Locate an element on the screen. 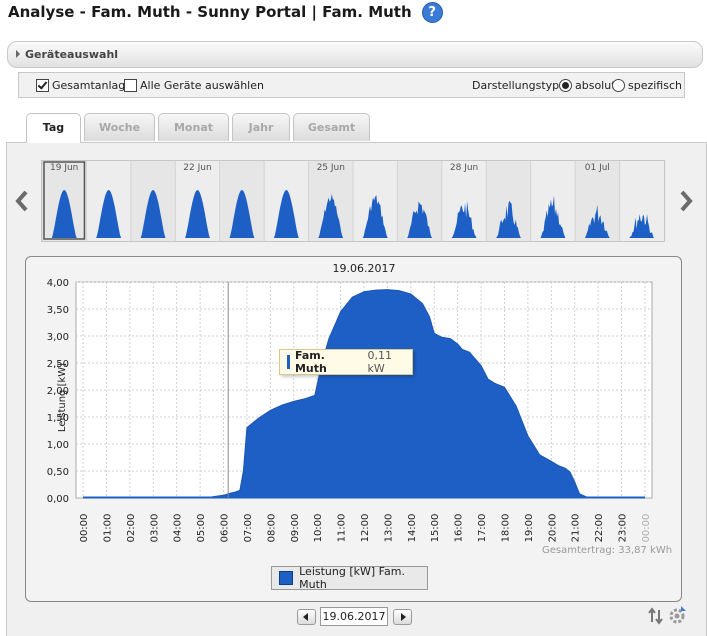  y-tick-label: 4,00 is located at coordinates (58, 283).